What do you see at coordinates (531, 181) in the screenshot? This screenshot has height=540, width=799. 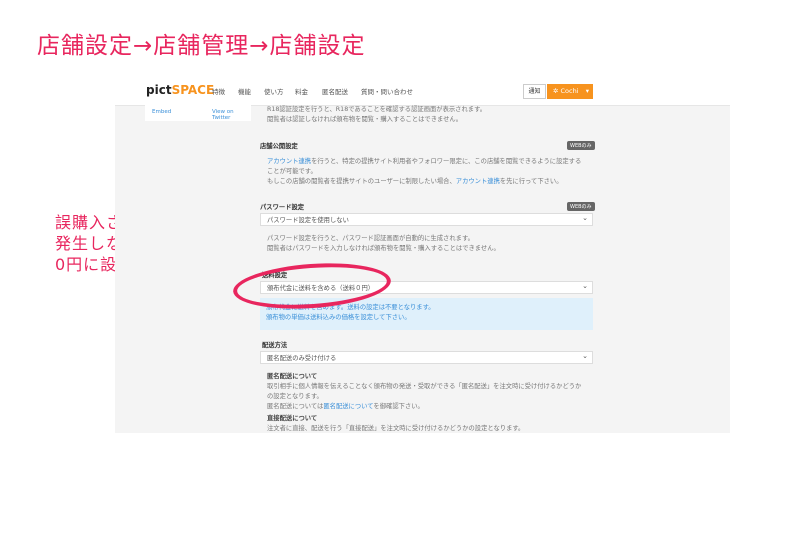 I see `help-text: を先に行って下さい。` at bounding box center [531, 181].